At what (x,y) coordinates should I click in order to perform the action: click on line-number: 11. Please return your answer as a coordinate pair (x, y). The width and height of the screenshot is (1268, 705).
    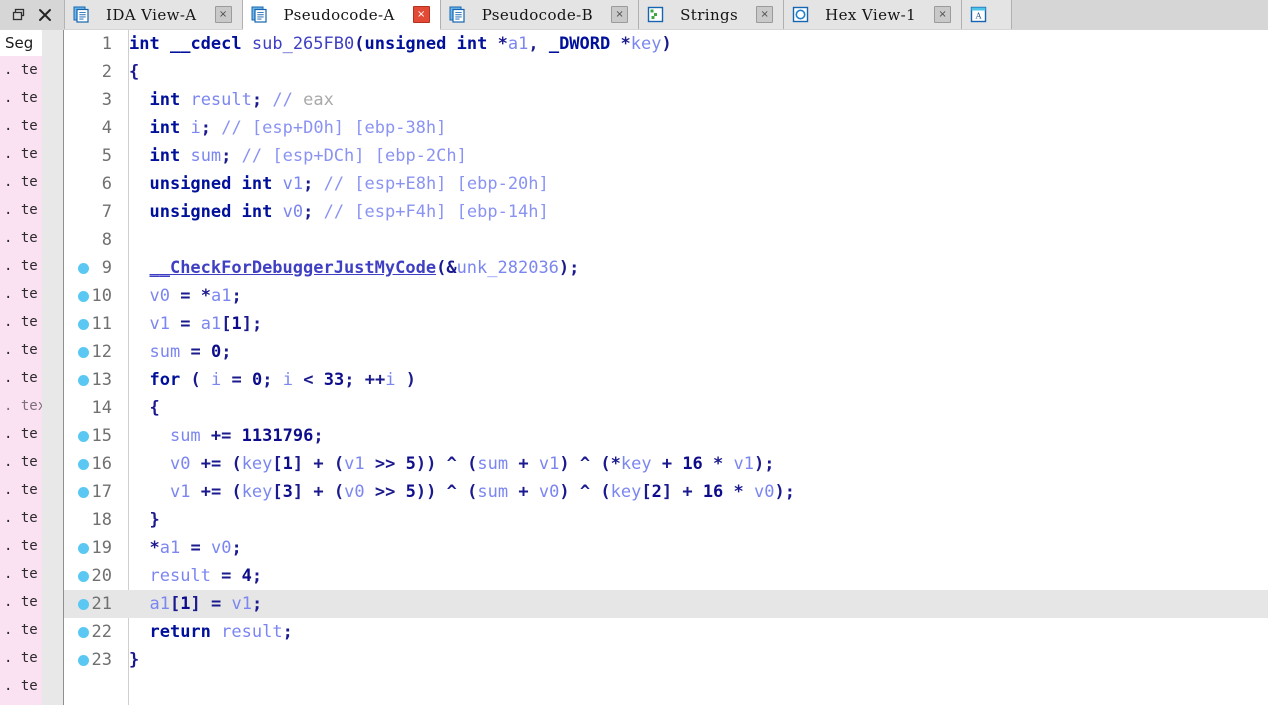
    Looking at the image, I should click on (101, 324).